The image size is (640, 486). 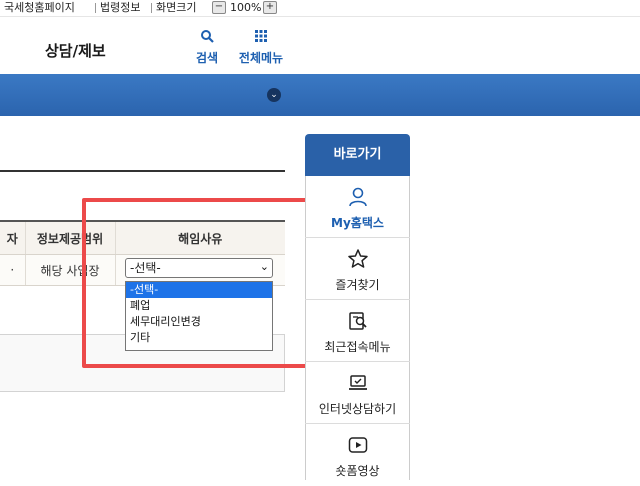 What do you see at coordinates (357, 393) in the screenshot?
I see `quick-menu-item-online-consult: 인터넷상담하기` at bounding box center [357, 393].